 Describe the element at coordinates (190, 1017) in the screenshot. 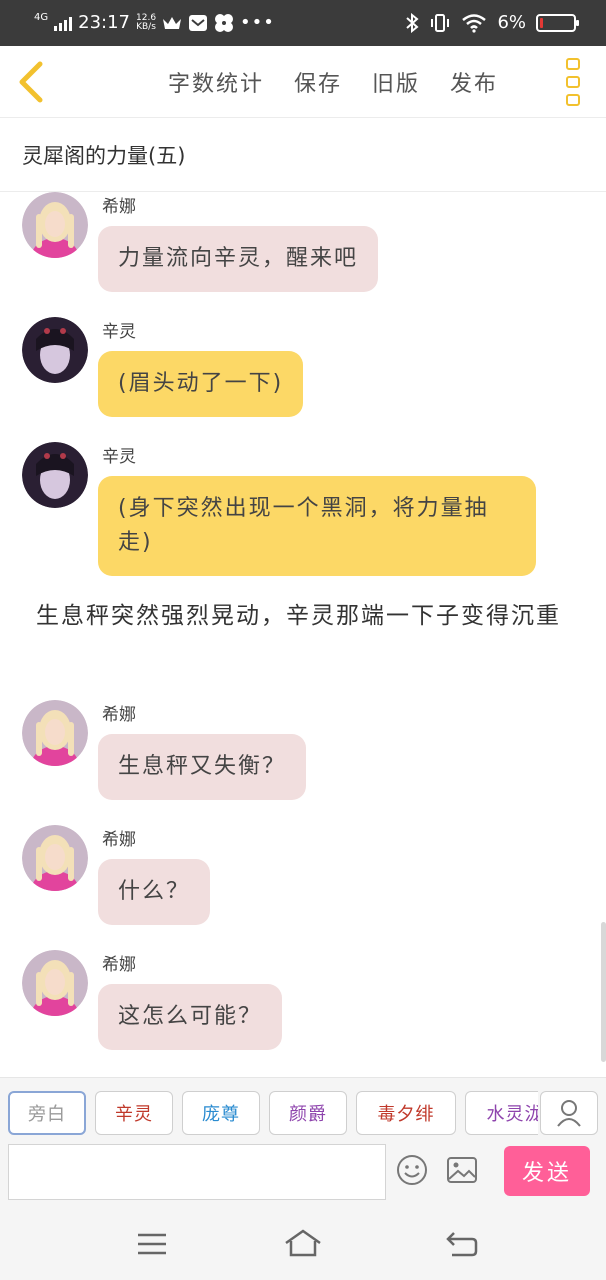

I see `message-bubble: 这怎么可能？` at that location.